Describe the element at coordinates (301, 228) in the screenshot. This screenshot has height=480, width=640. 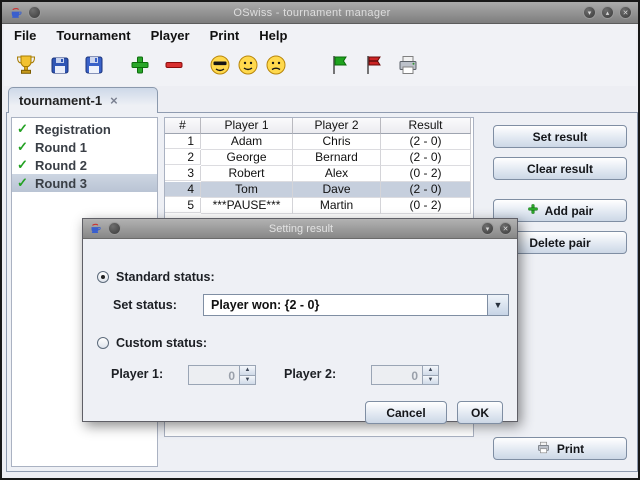
I see `dialog-title: Setting result` at that location.